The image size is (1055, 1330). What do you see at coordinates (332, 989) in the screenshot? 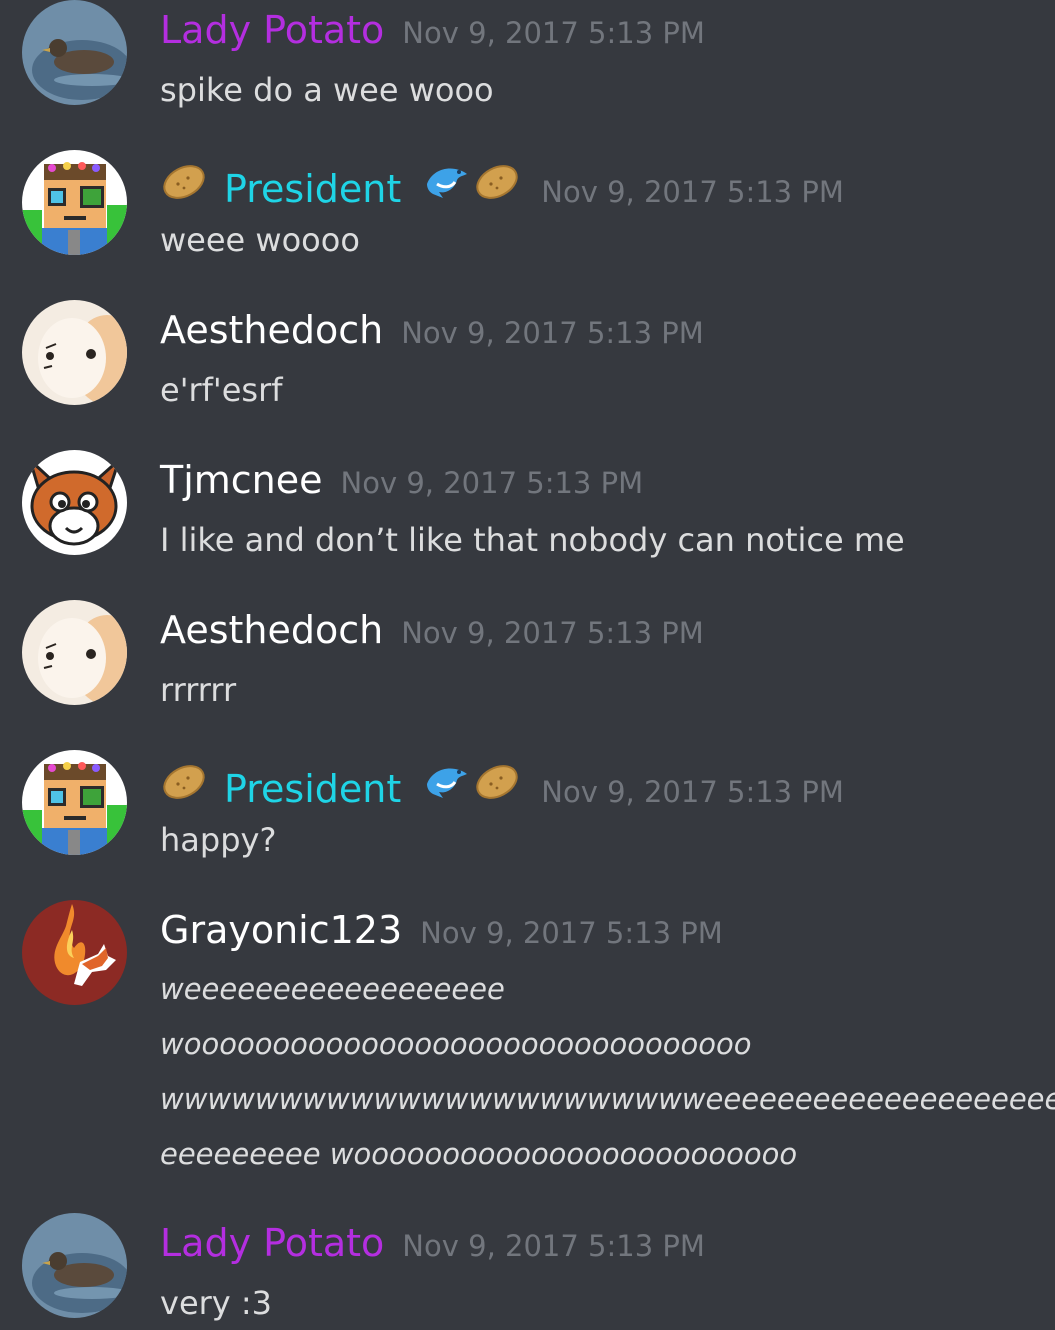
I see `message-line: weeeeeeeeeeeeeeeeee` at bounding box center [332, 989].